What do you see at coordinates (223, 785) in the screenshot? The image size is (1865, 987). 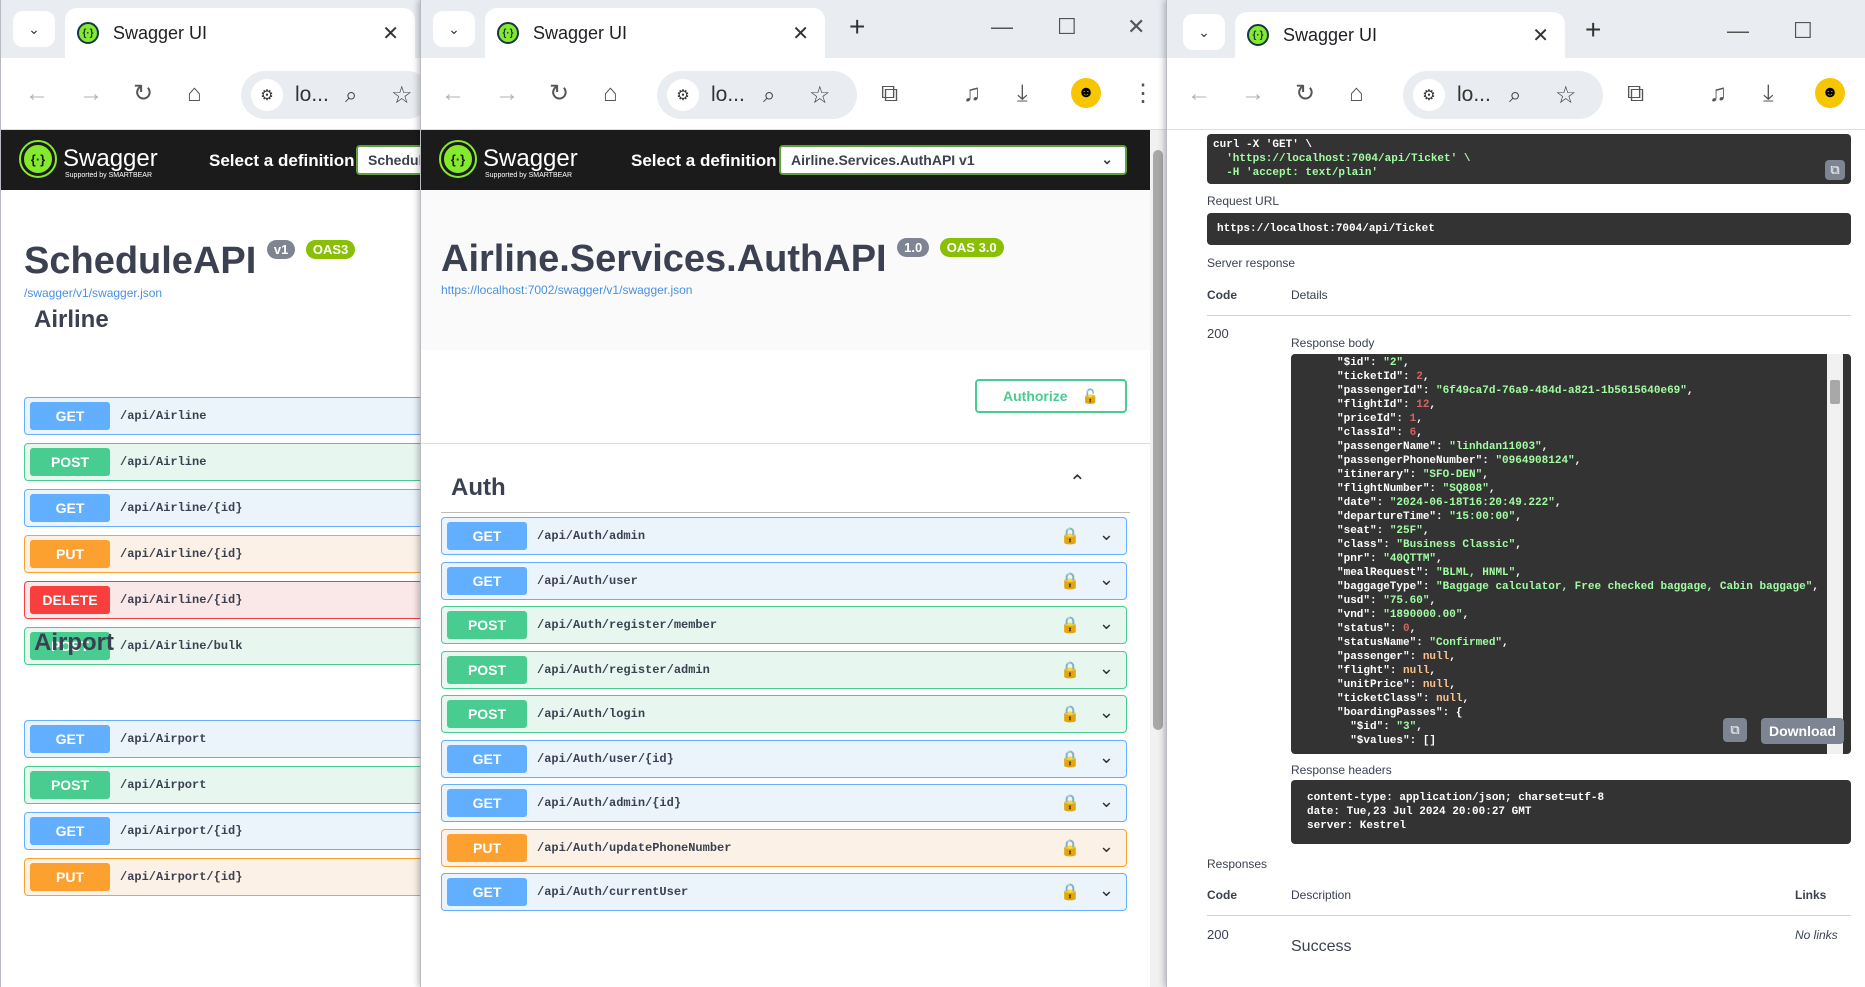 I see `operation-row: POST/api/Airport` at bounding box center [223, 785].